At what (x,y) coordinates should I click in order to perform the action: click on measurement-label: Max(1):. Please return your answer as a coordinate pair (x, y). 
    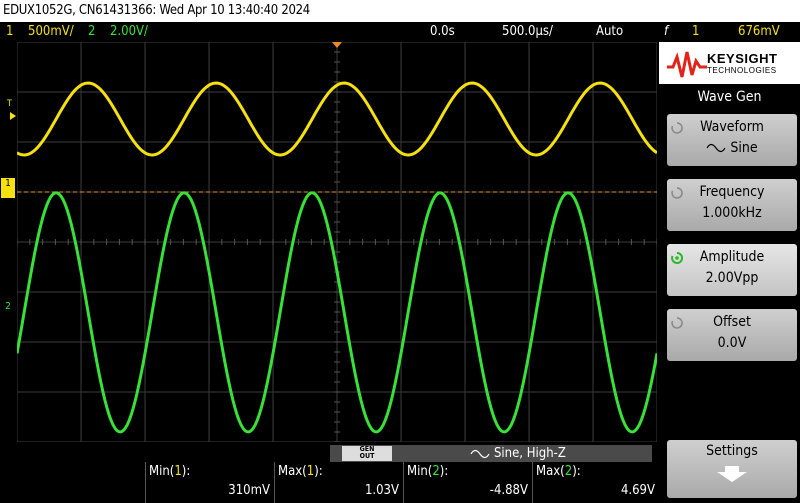
    Looking at the image, I should click on (300, 471).